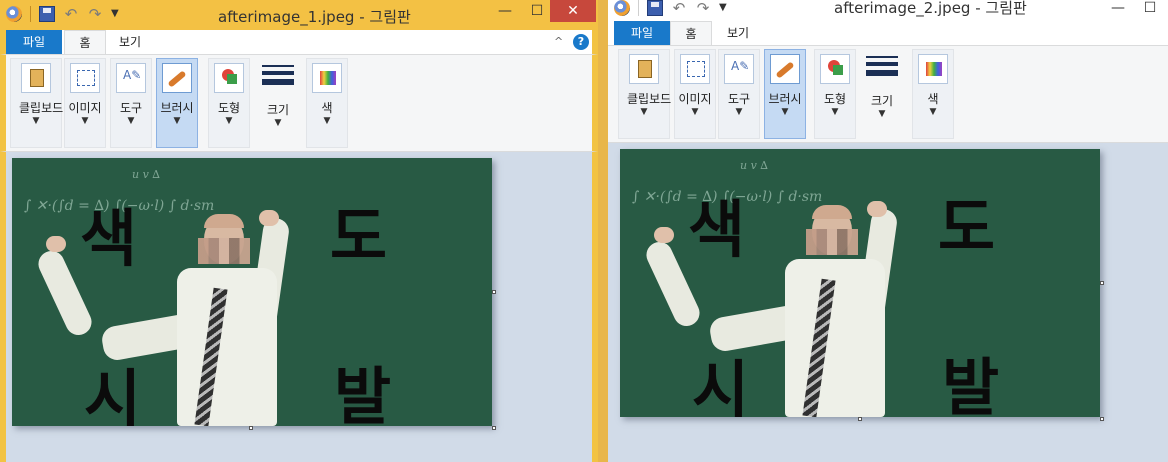 The height and width of the screenshot is (462, 1168). I want to click on ribbon-tabs: 파일 홈 보기 ^ ?, so click(299, 42).